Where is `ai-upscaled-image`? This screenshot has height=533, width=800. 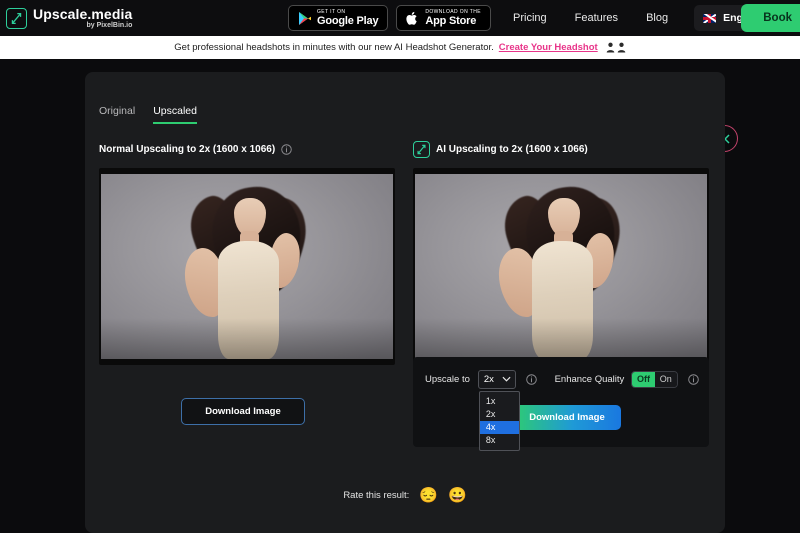 ai-upscaled-image is located at coordinates (561, 266).